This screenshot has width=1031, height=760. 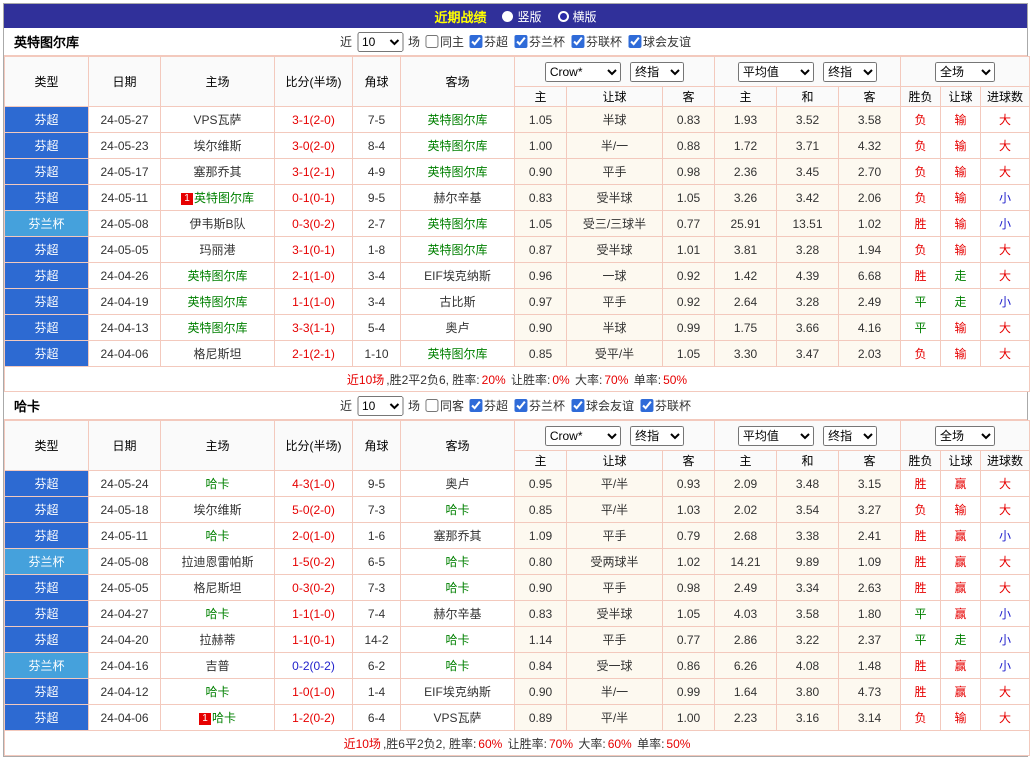 What do you see at coordinates (444, 41) in the screenshot?
I see `same-venue-filter: 同主` at bounding box center [444, 41].